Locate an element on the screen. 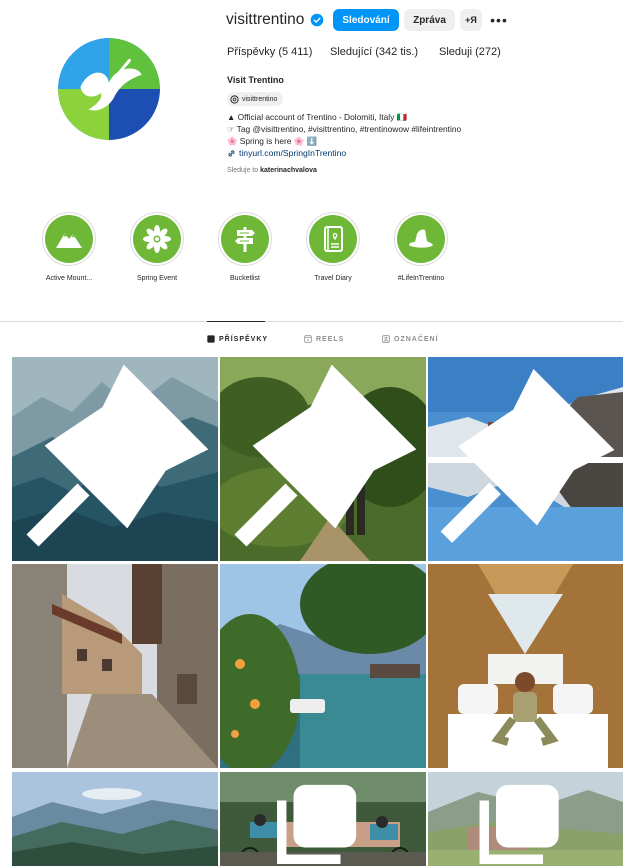 The image size is (623, 866). edelweiss-icon is located at coordinates (157, 239).